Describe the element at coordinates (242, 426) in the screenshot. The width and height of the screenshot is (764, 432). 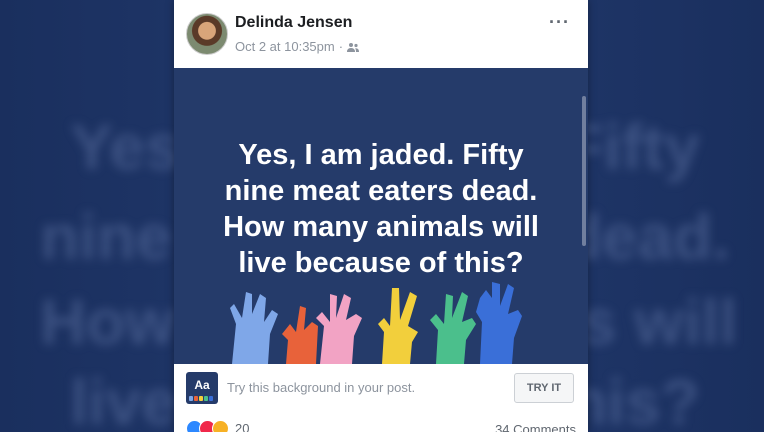
I see `reaction-count: 20` at that location.